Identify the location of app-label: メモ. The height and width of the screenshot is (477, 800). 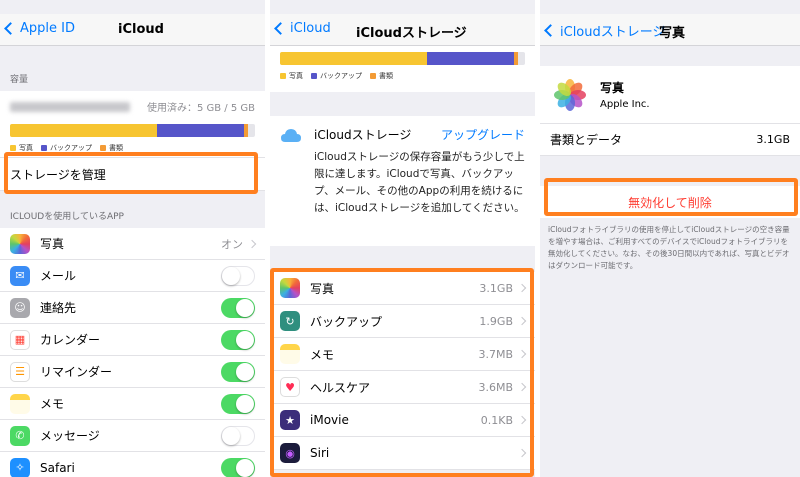
(52, 404).